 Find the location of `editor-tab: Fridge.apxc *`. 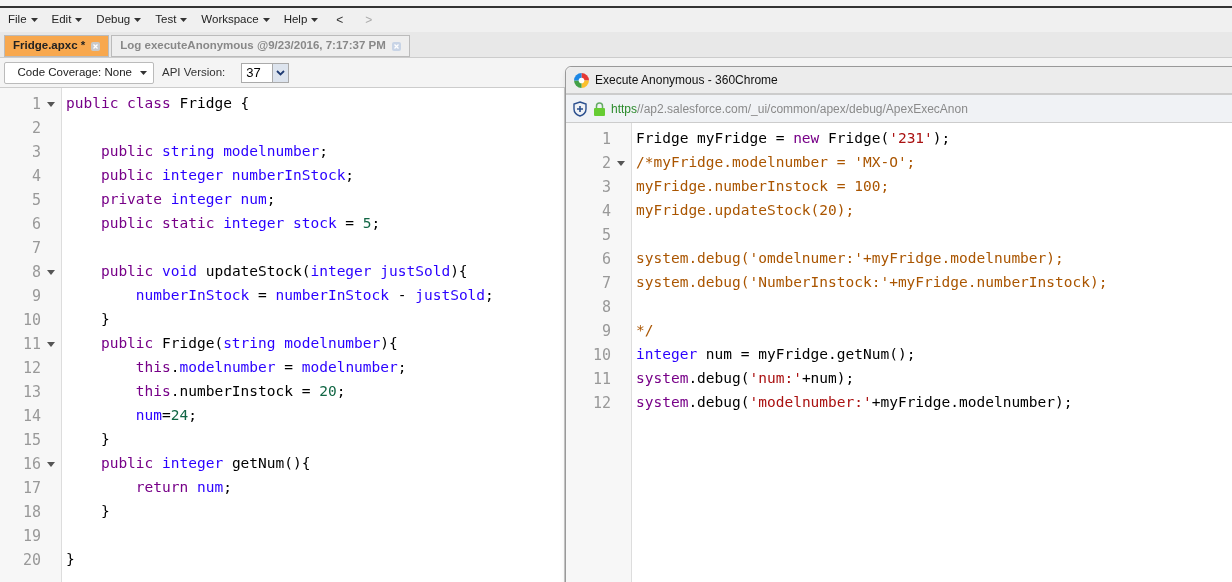

editor-tab: Fridge.apxc * is located at coordinates (57, 46).